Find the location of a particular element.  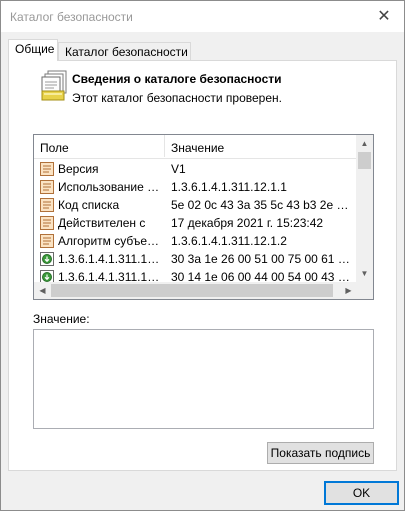

column-divider is located at coordinates (164, 146).